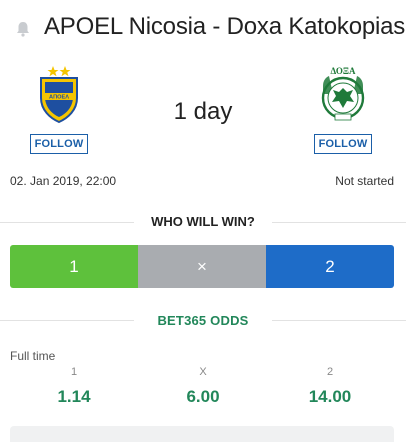 Image resolution: width=406 pixels, height=442 pixels. I want to click on page-title: APOEL Nicosia - Doxa Katokopias, so click(225, 26).